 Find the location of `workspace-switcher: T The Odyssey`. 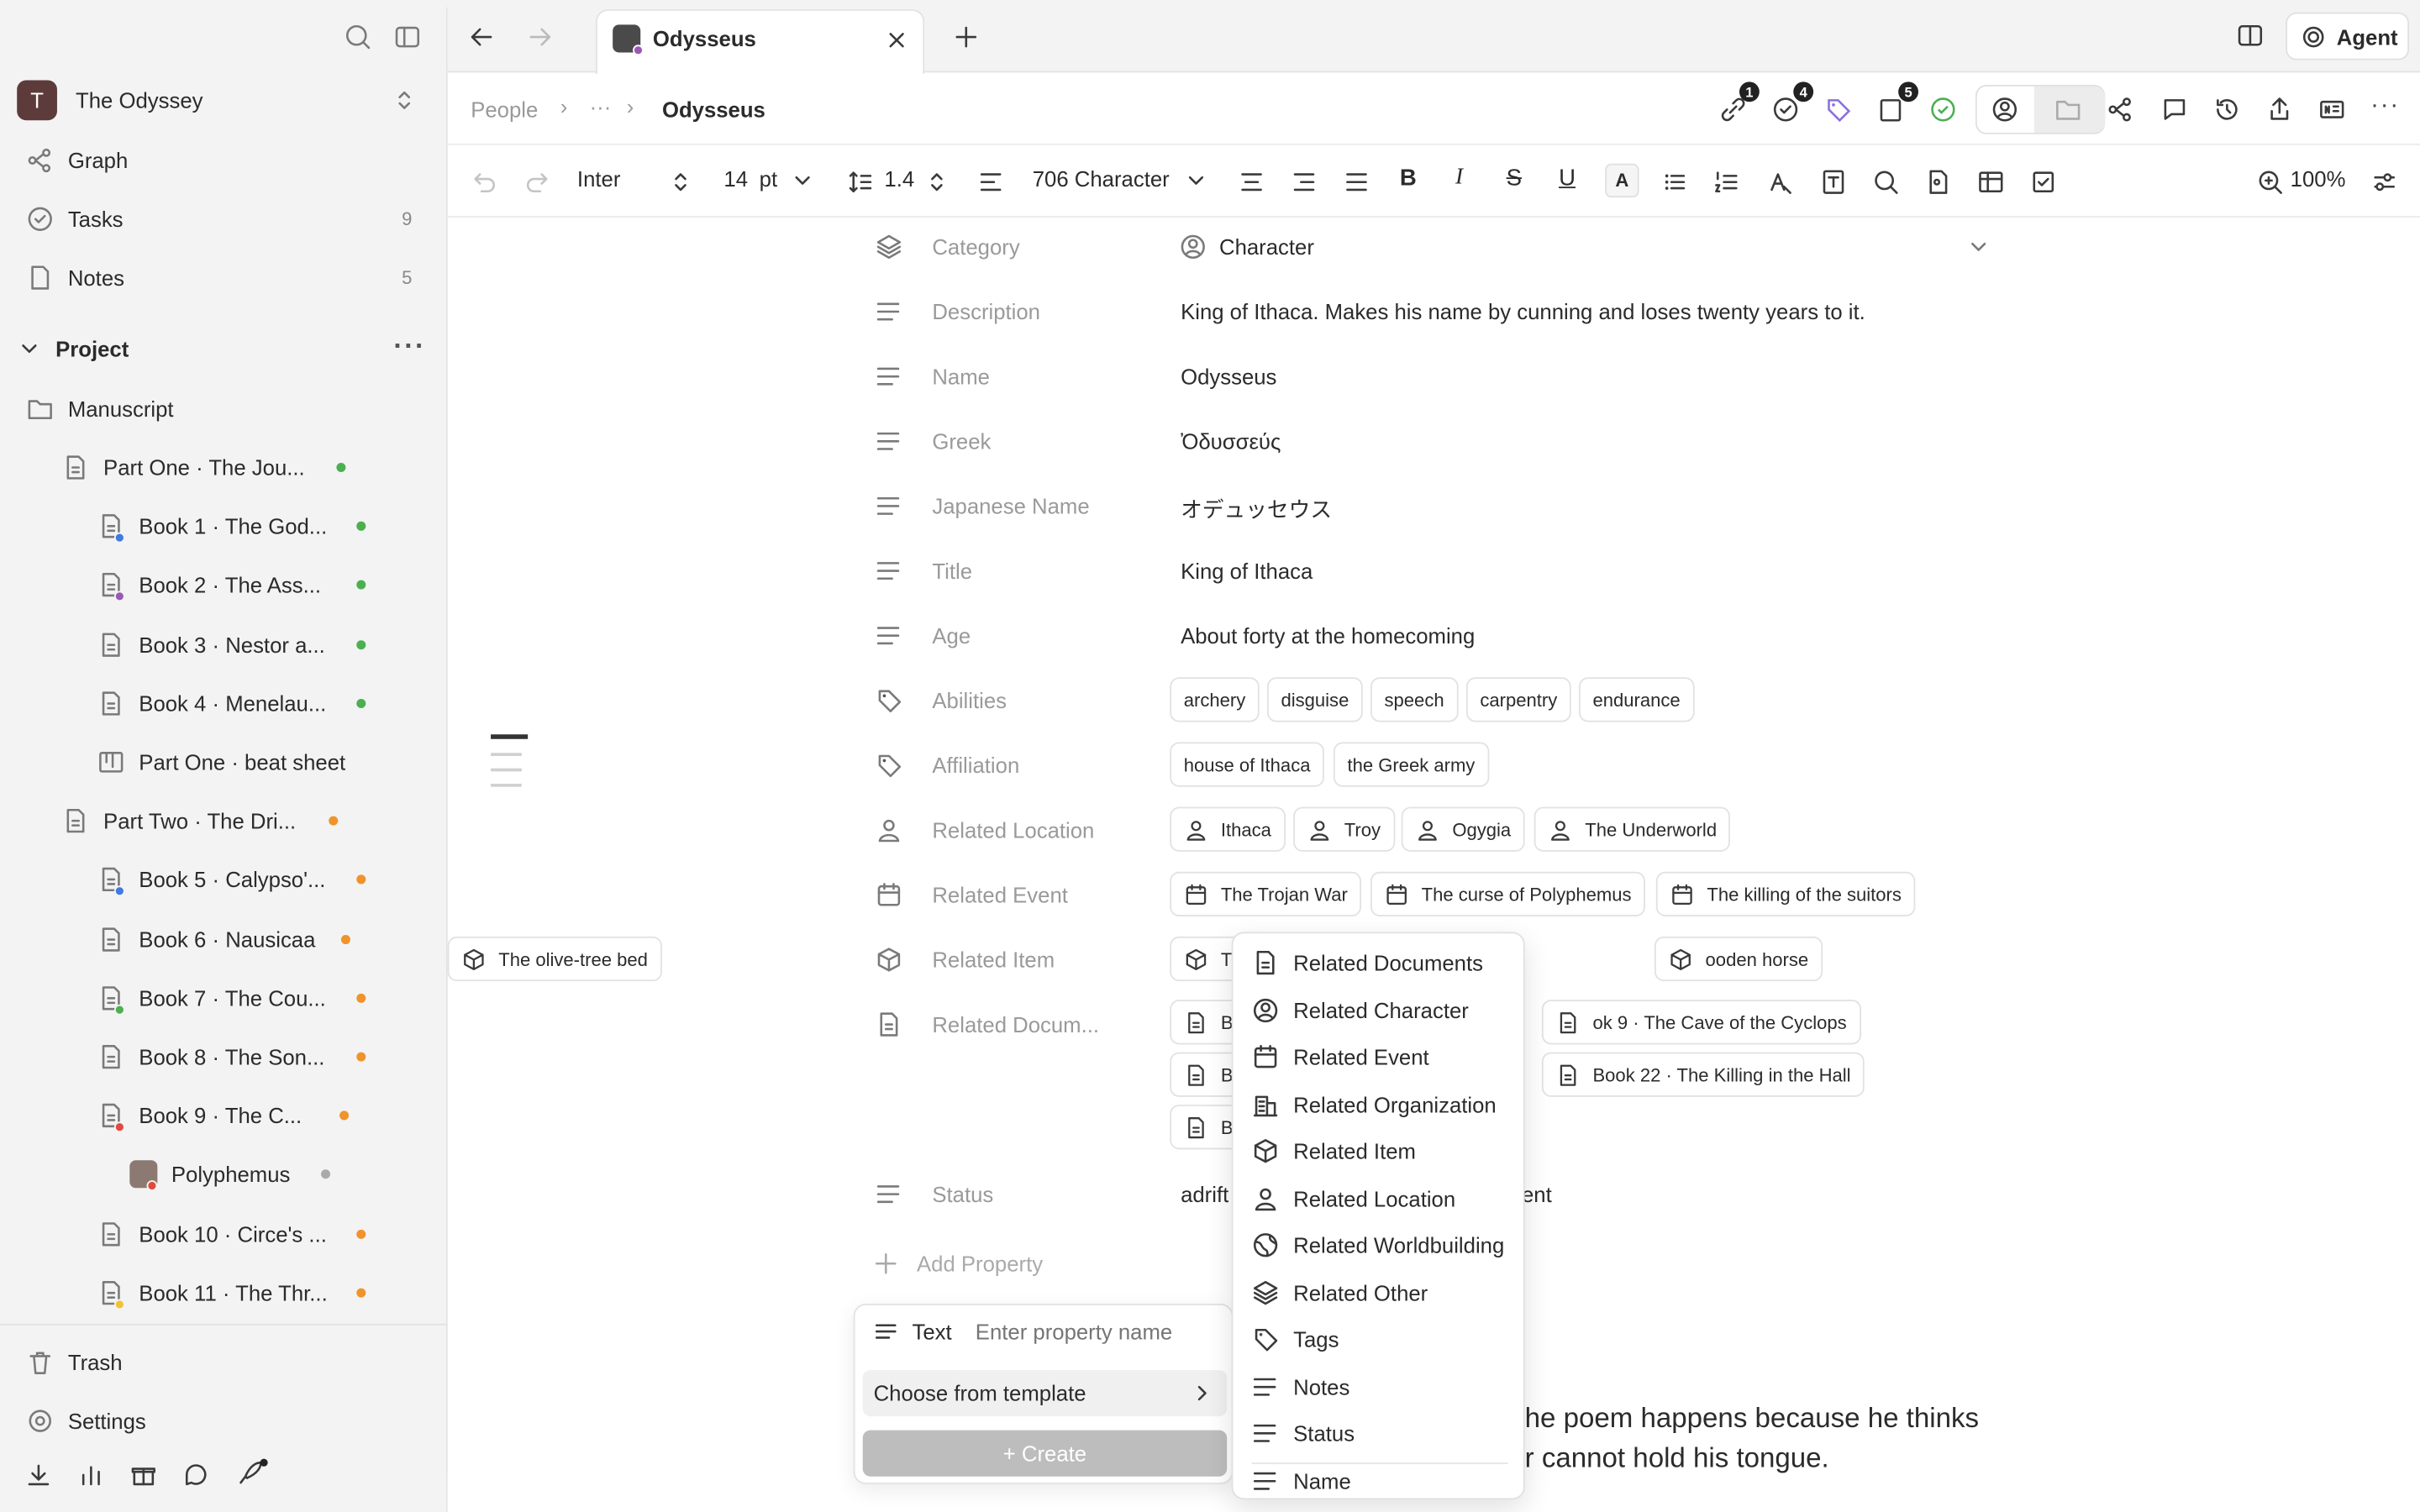

workspace-switcher: T The Odyssey is located at coordinates (223, 100).